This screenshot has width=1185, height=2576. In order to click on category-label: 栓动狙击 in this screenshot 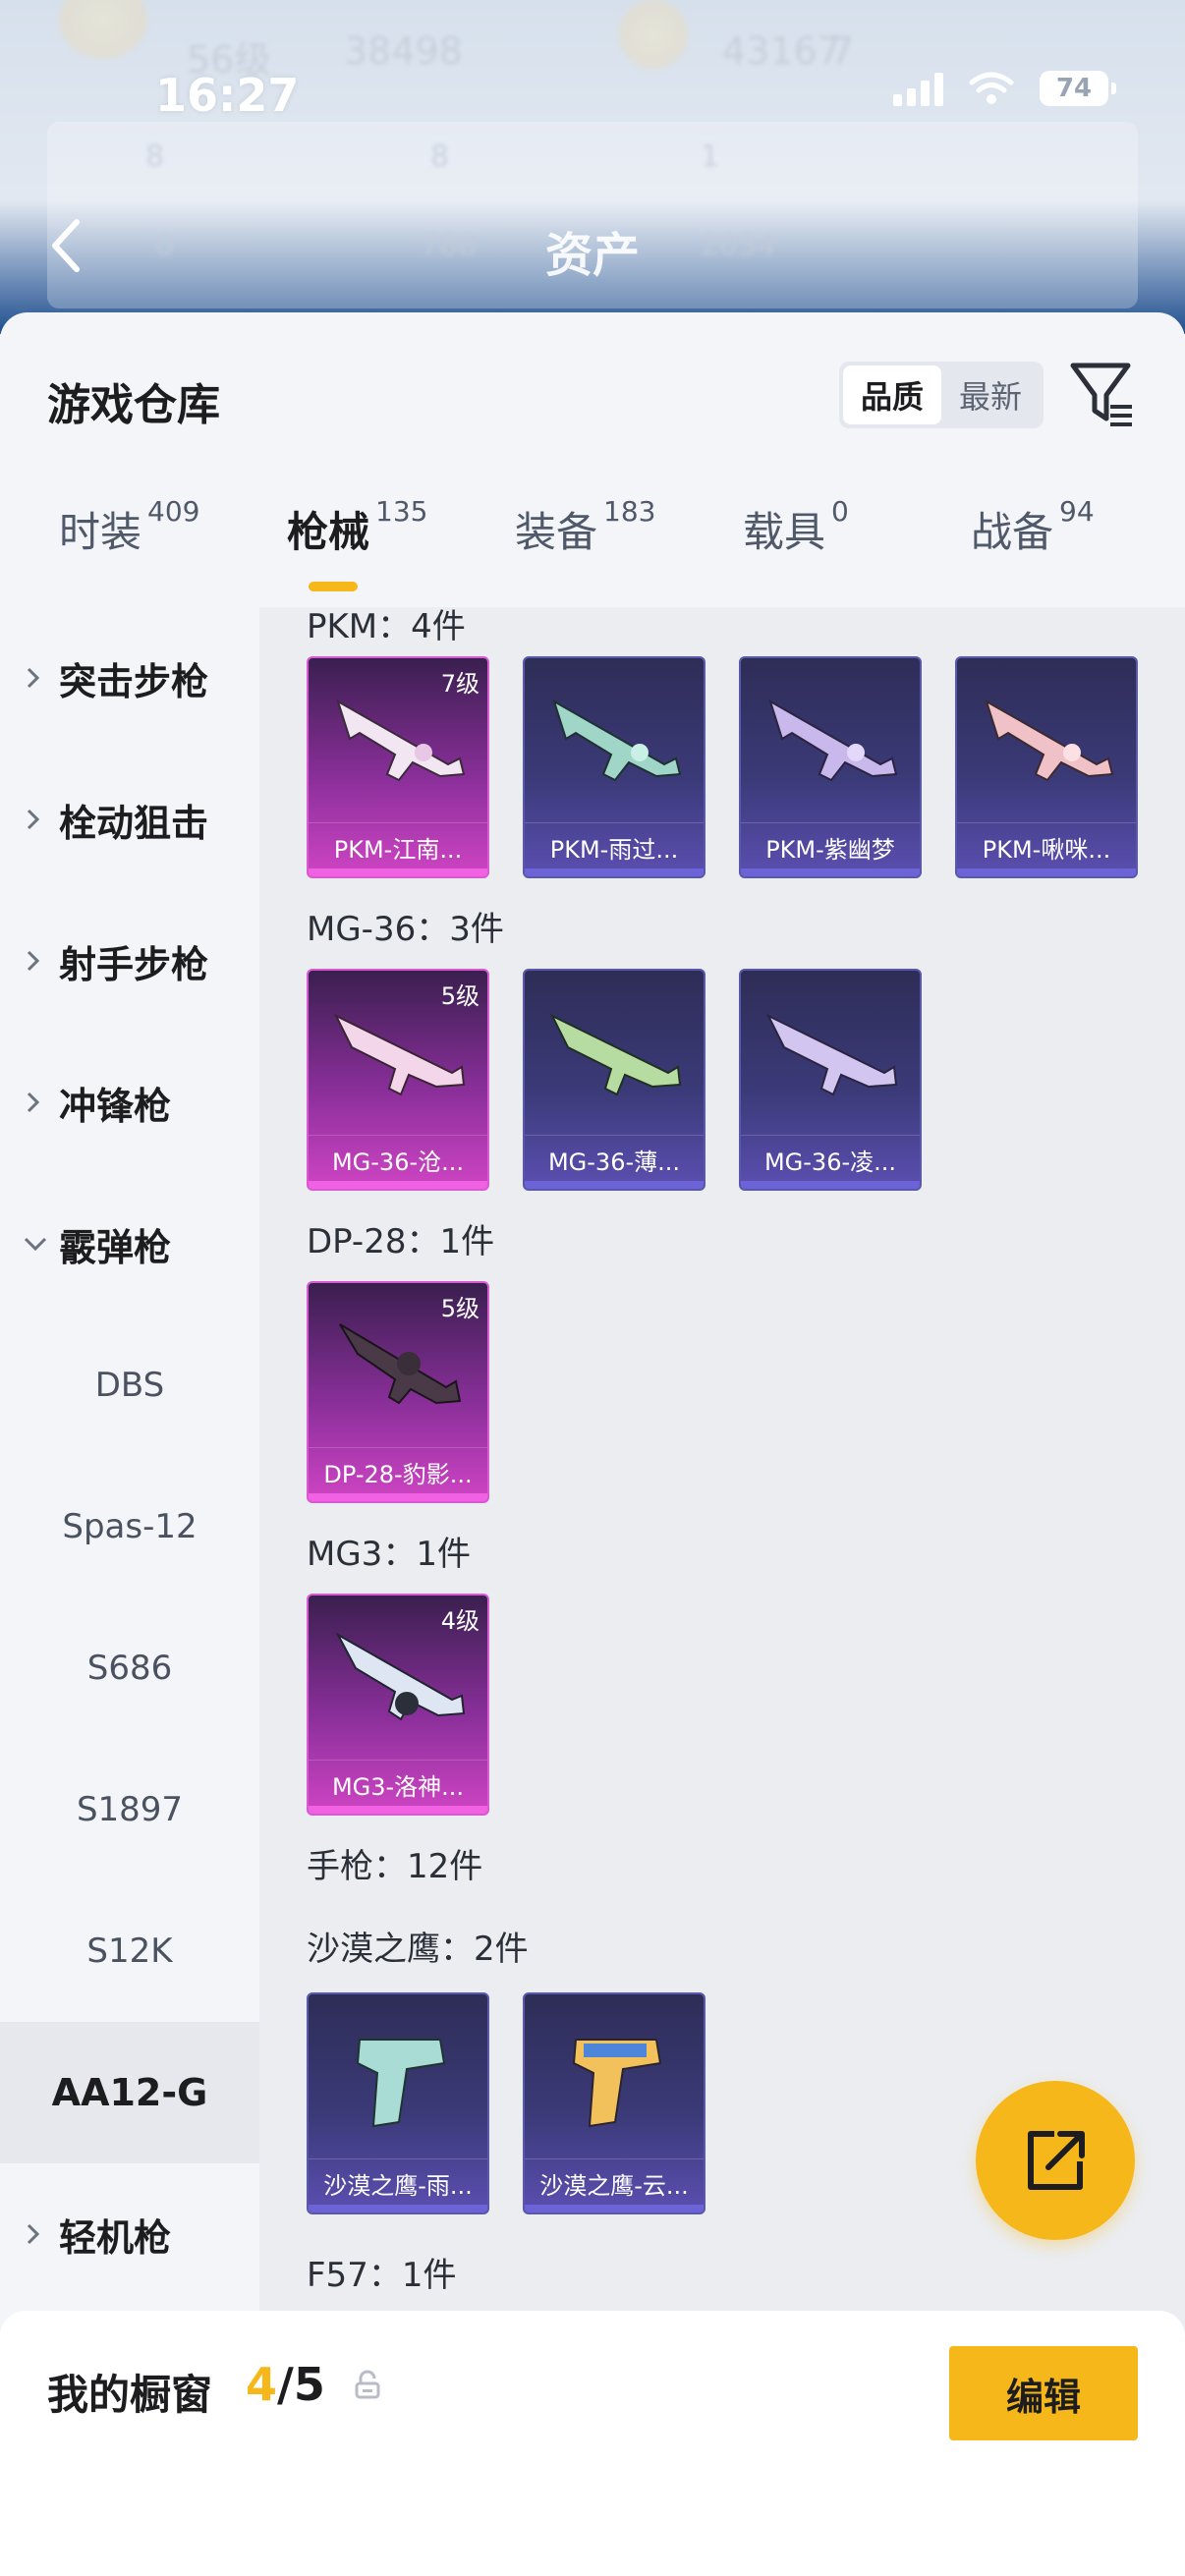, I will do `click(134, 823)`.